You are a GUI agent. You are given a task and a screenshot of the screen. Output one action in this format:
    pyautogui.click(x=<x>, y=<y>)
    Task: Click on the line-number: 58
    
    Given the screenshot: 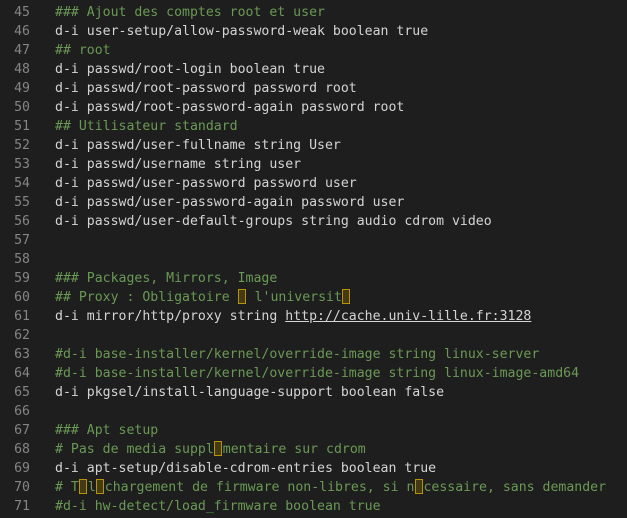 What is the action you would take?
    pyautogui.click(x=22, y=259)
    